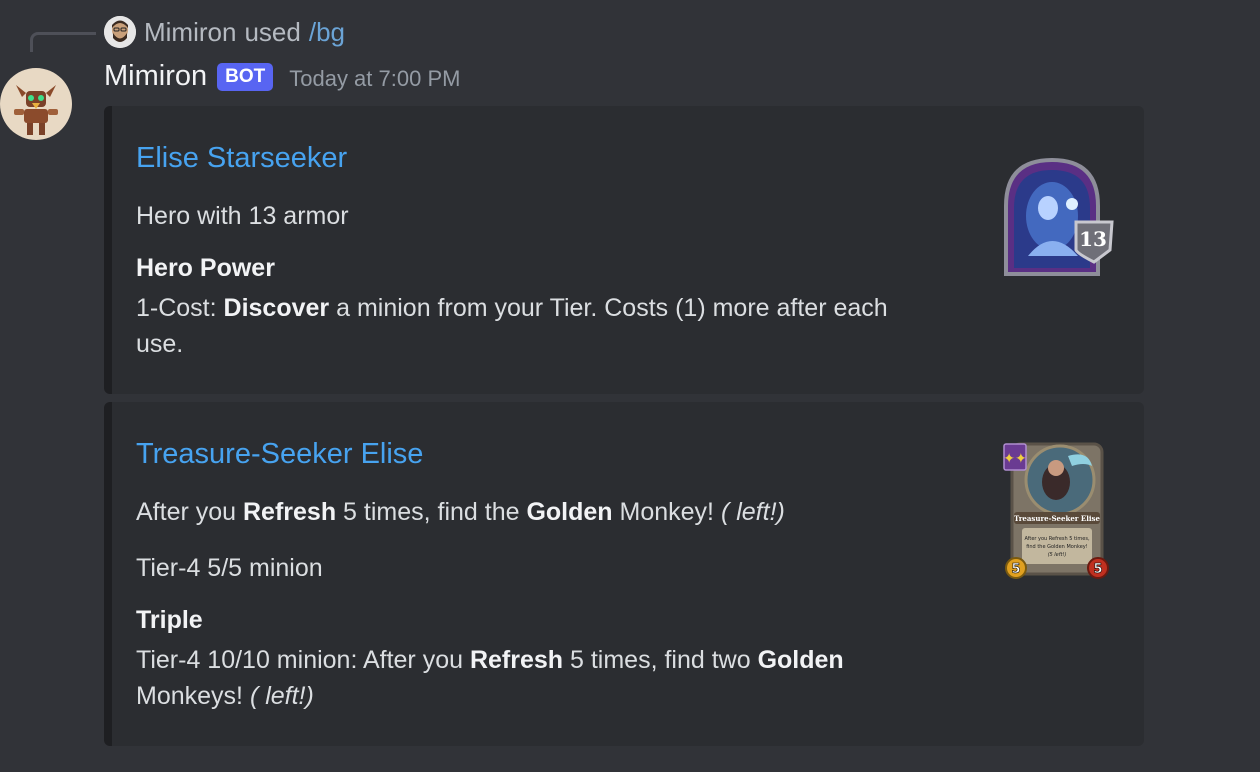 The width and height of the screenshot is (1260, 772). Describe the element at coordinates (800, 660) in the screenshot. I see `field-bold-text: Golden` at that location.